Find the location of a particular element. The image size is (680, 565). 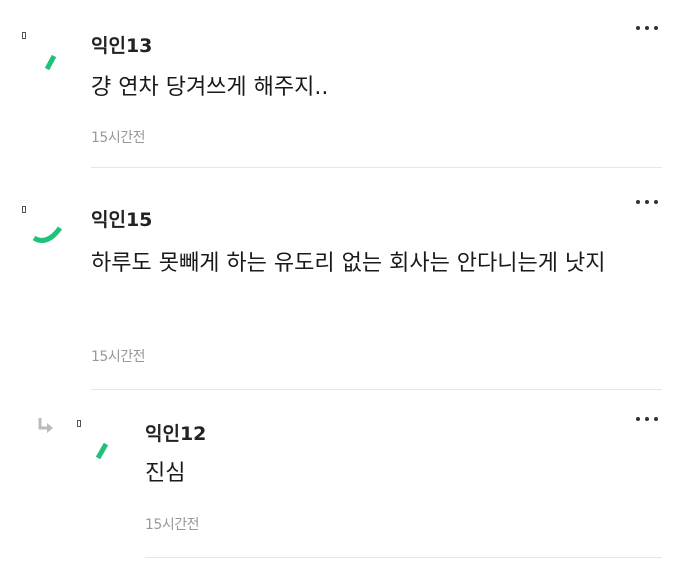

comment-text: 걍 연차 당겨쓰게 해주지.. is located at coordinates (210, 87).